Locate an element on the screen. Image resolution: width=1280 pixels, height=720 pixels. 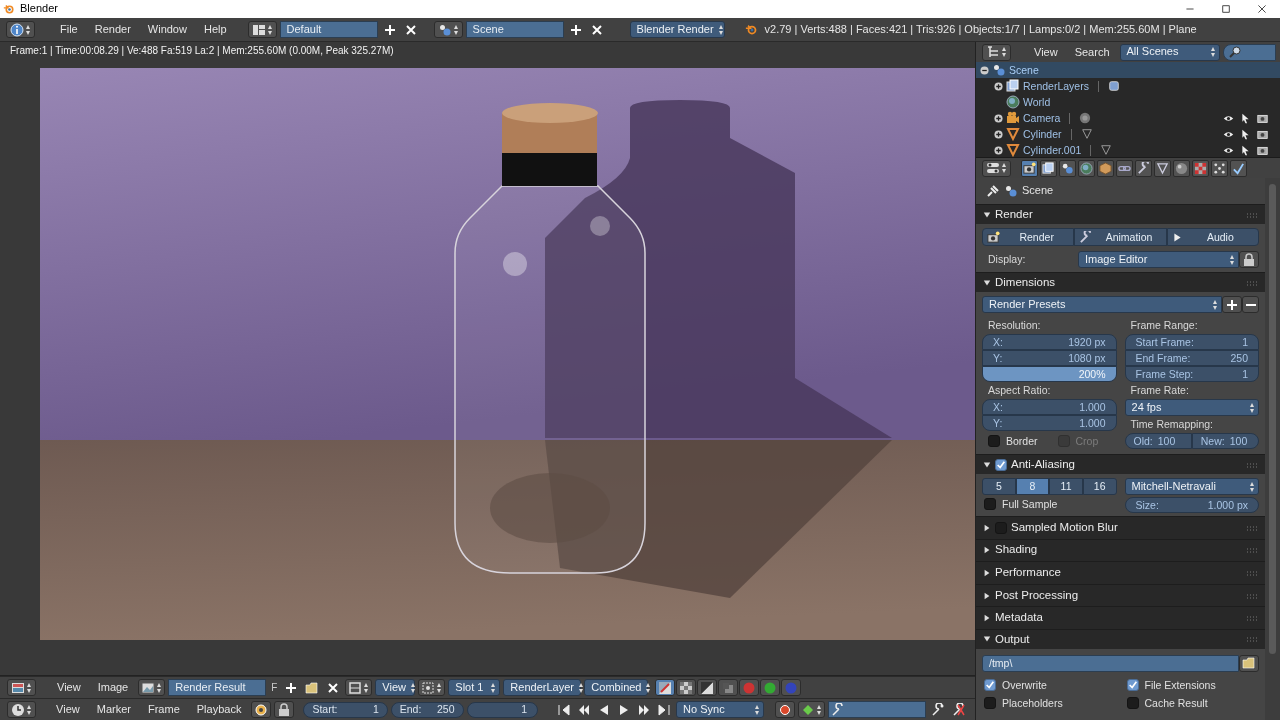
frame-rate-dropdown: 24 fps is located at coordinates (1192, 407).